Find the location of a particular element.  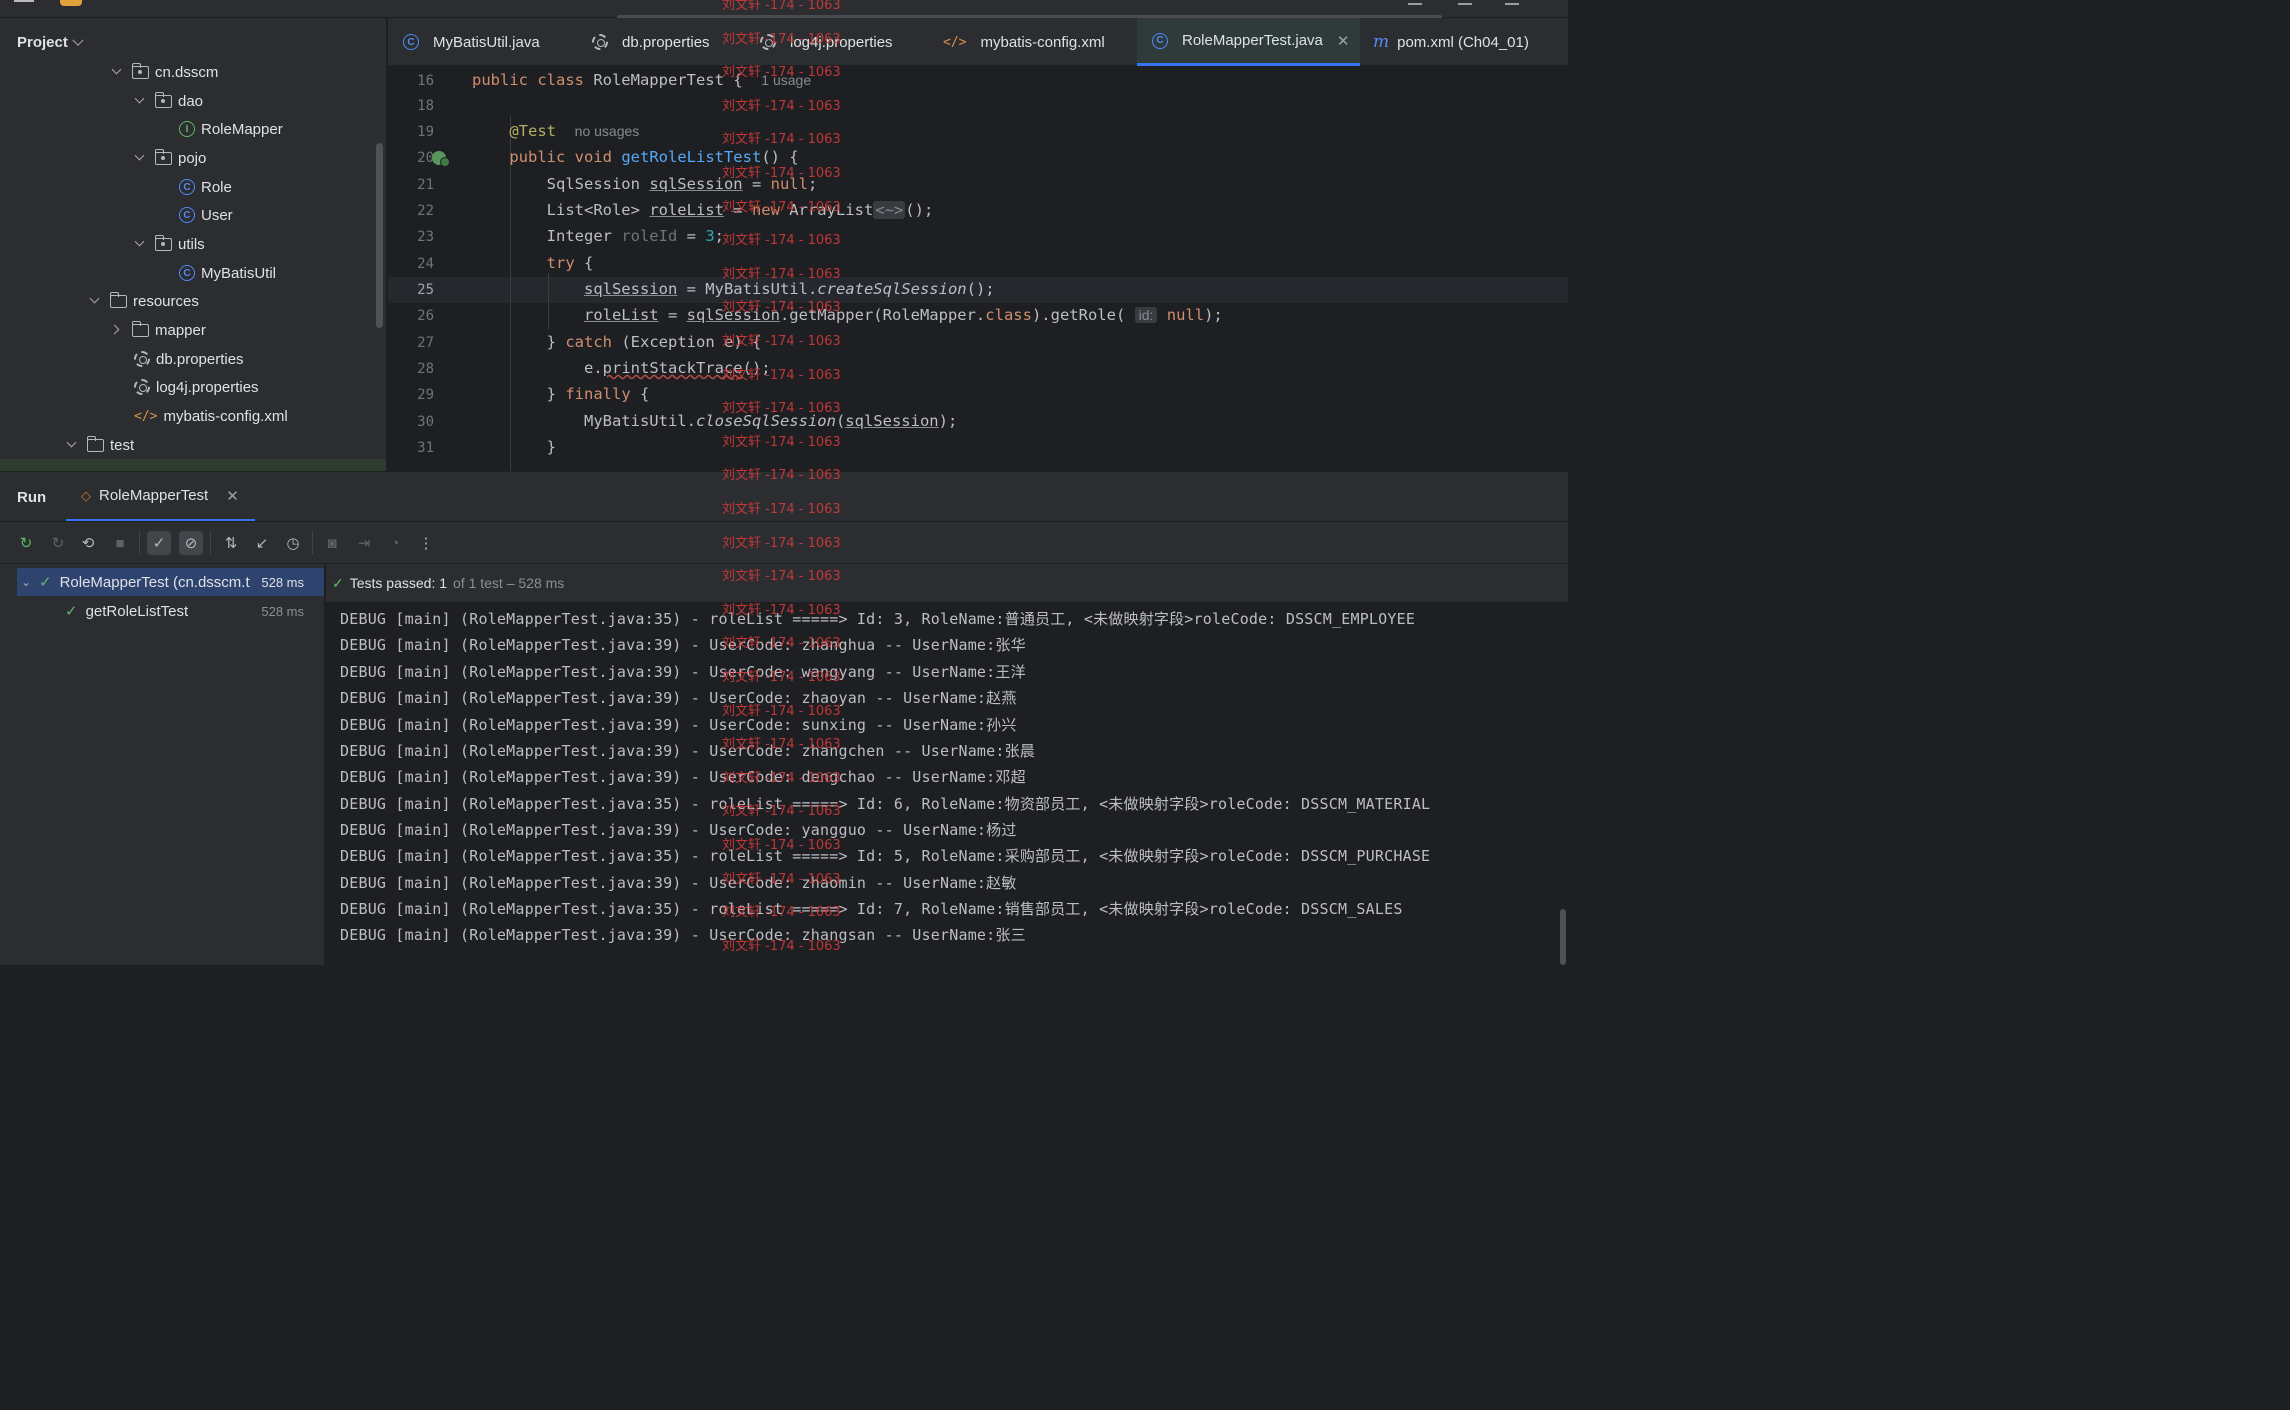

run-tool-window-header: Run ◇ RoleMapperTest ✕ is located at coordinates (784, 496).